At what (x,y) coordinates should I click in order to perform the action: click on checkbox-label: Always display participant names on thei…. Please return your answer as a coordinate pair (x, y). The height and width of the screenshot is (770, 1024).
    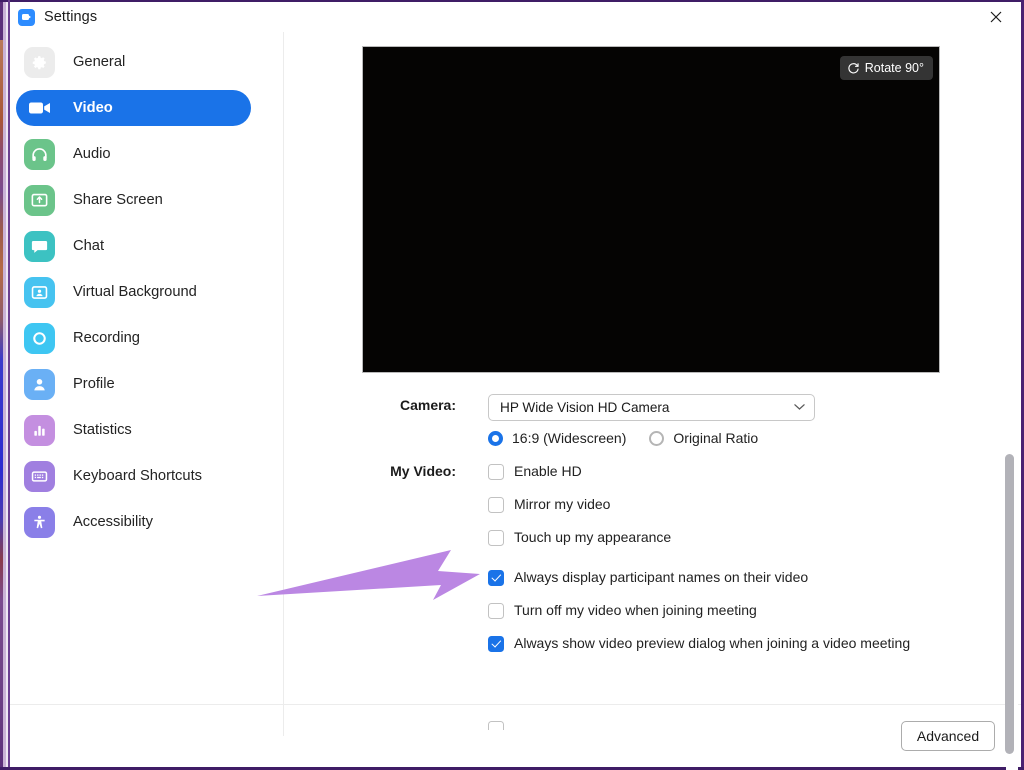
    Looking at the image, I should click on (661, 577).